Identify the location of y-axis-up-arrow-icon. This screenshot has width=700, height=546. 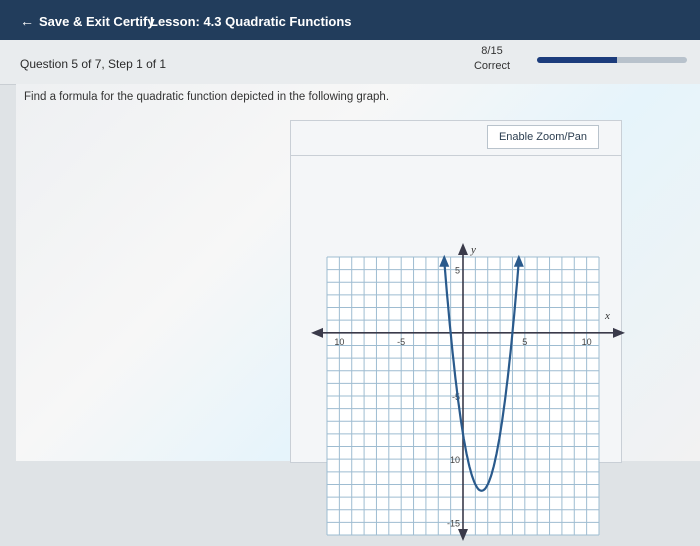
(463, 249).